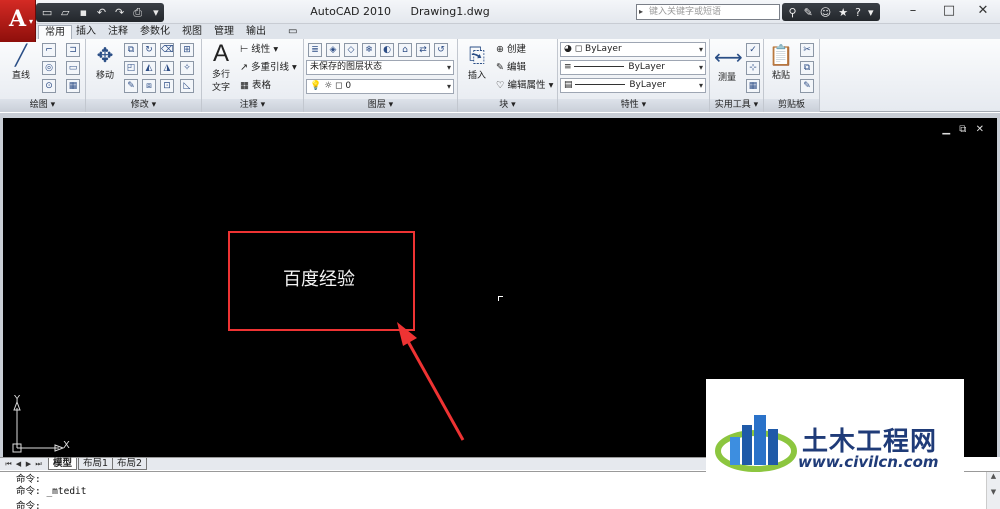 The height and width of the screenshot is (509, 1000). What do you see at coordinates (221, 67) in the screenshot?
I see `mtext-button: A 多行 文字` at bounding box center [221, 67].